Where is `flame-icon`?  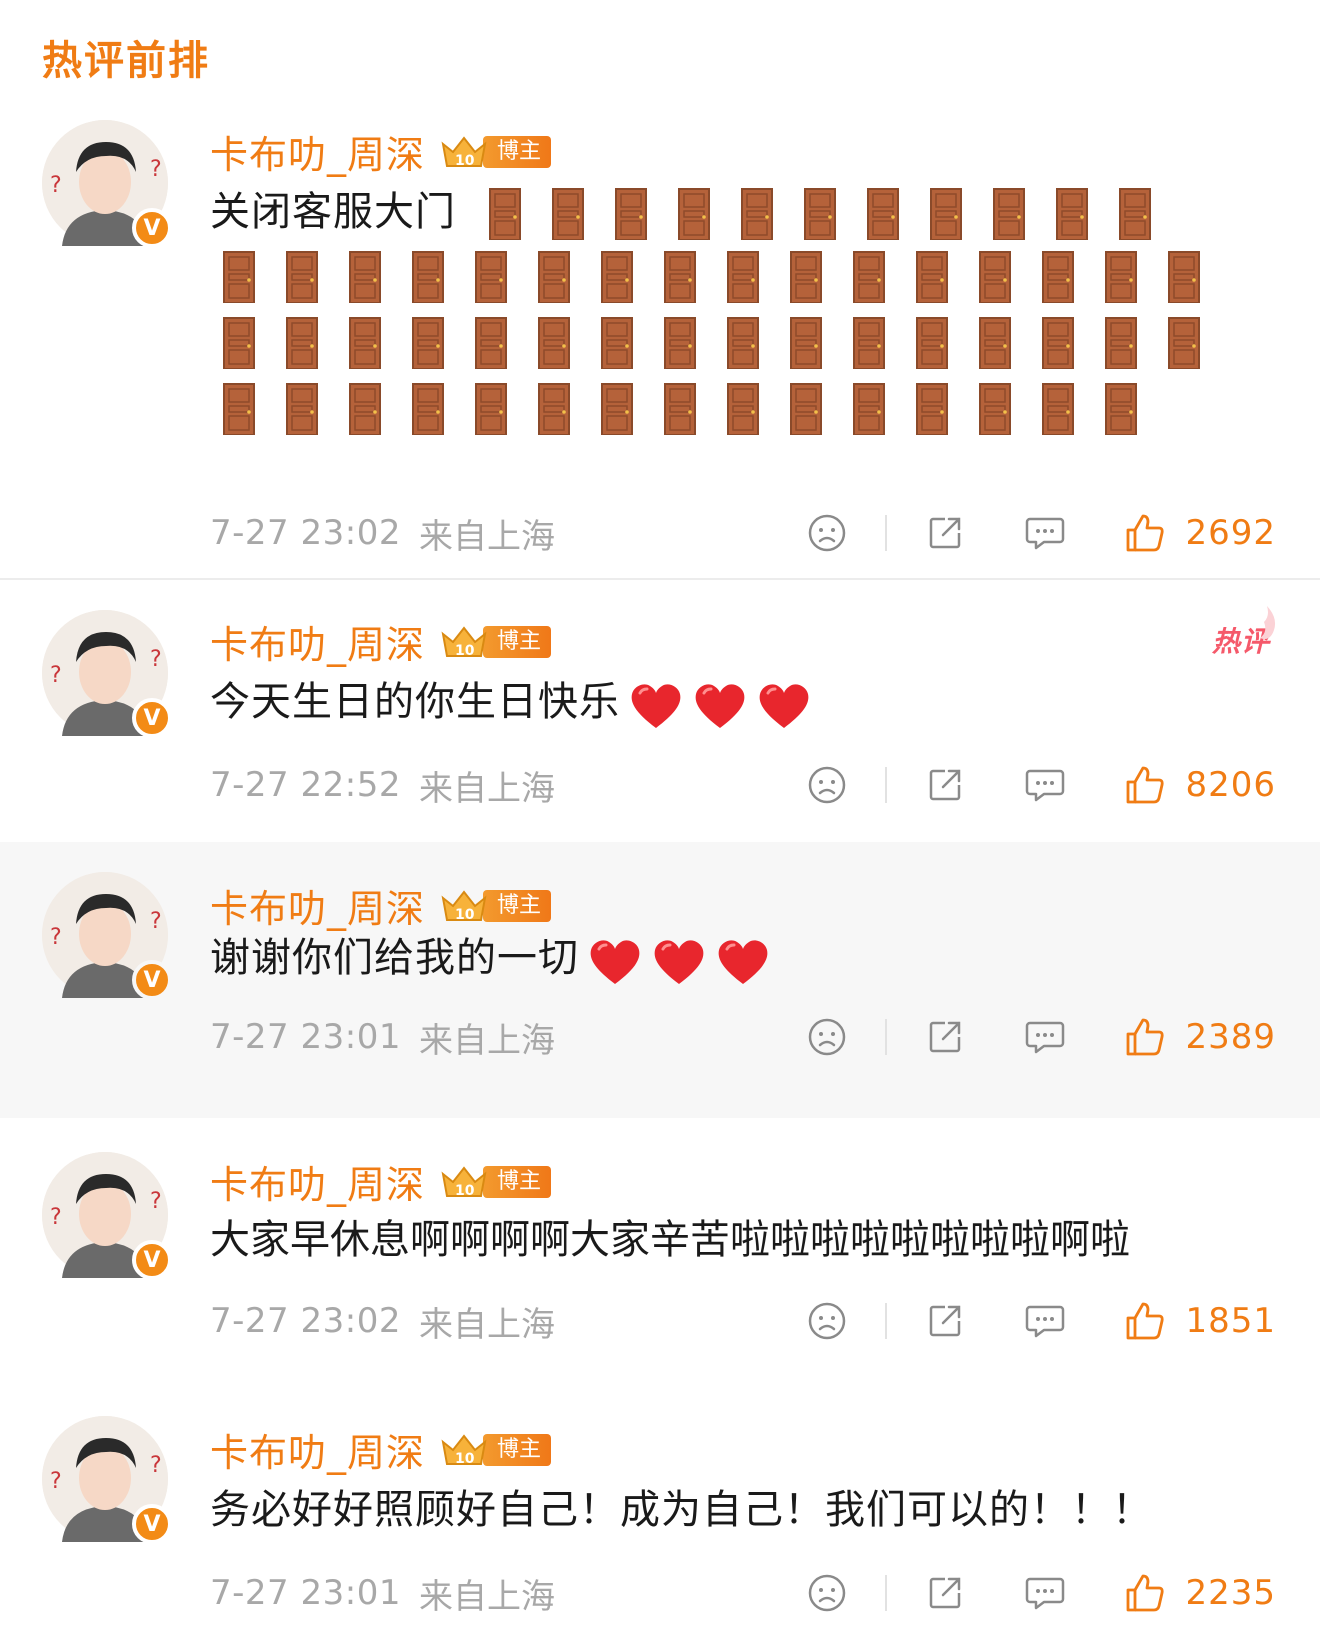
flame-icon is located at coordinates (1268, 622).